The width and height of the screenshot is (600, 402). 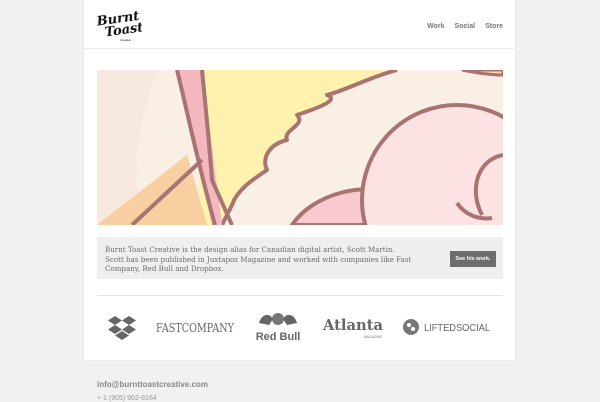 I want to click on divider, so click(x=300, y=295).